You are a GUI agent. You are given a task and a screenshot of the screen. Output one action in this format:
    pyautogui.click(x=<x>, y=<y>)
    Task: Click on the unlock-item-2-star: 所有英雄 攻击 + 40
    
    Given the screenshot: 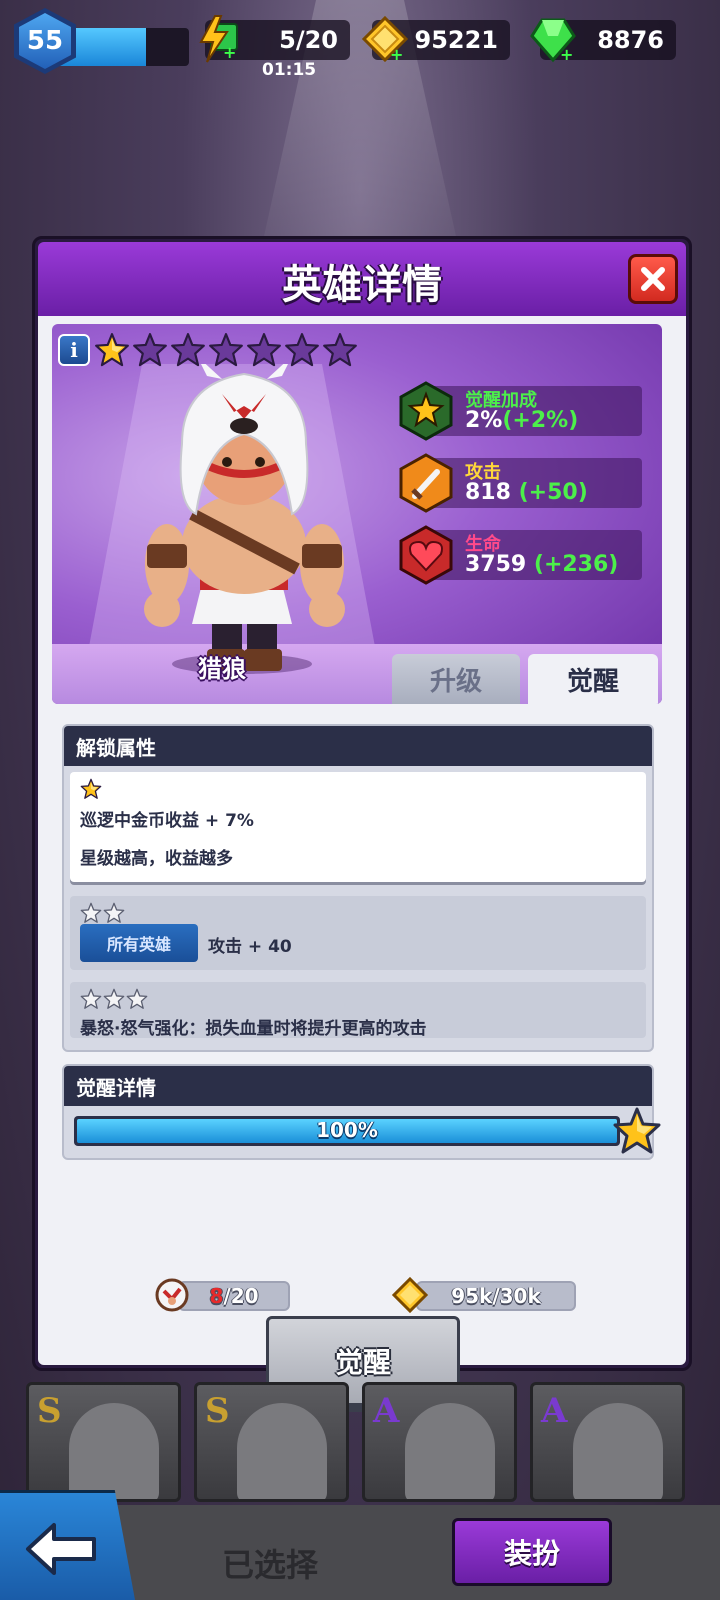 What is the action you would take?
    pyautogui.click(x=358, y=933)
    